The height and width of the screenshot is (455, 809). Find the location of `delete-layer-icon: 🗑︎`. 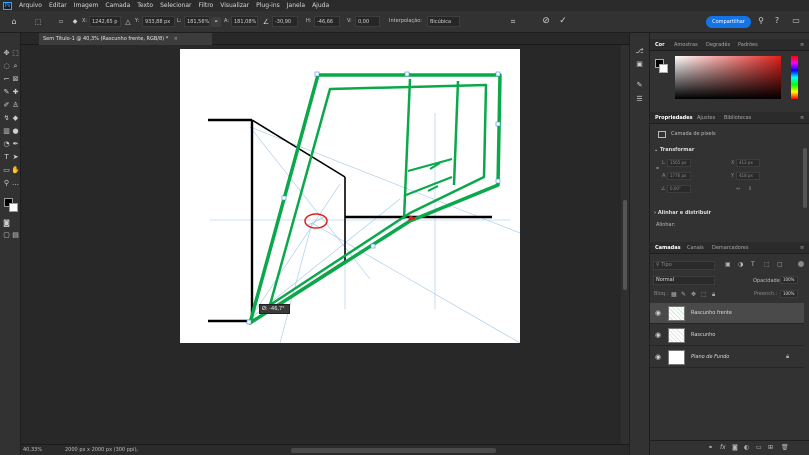

delete-layer-icon: 🗑︎ is located at coordinates (785, 447).